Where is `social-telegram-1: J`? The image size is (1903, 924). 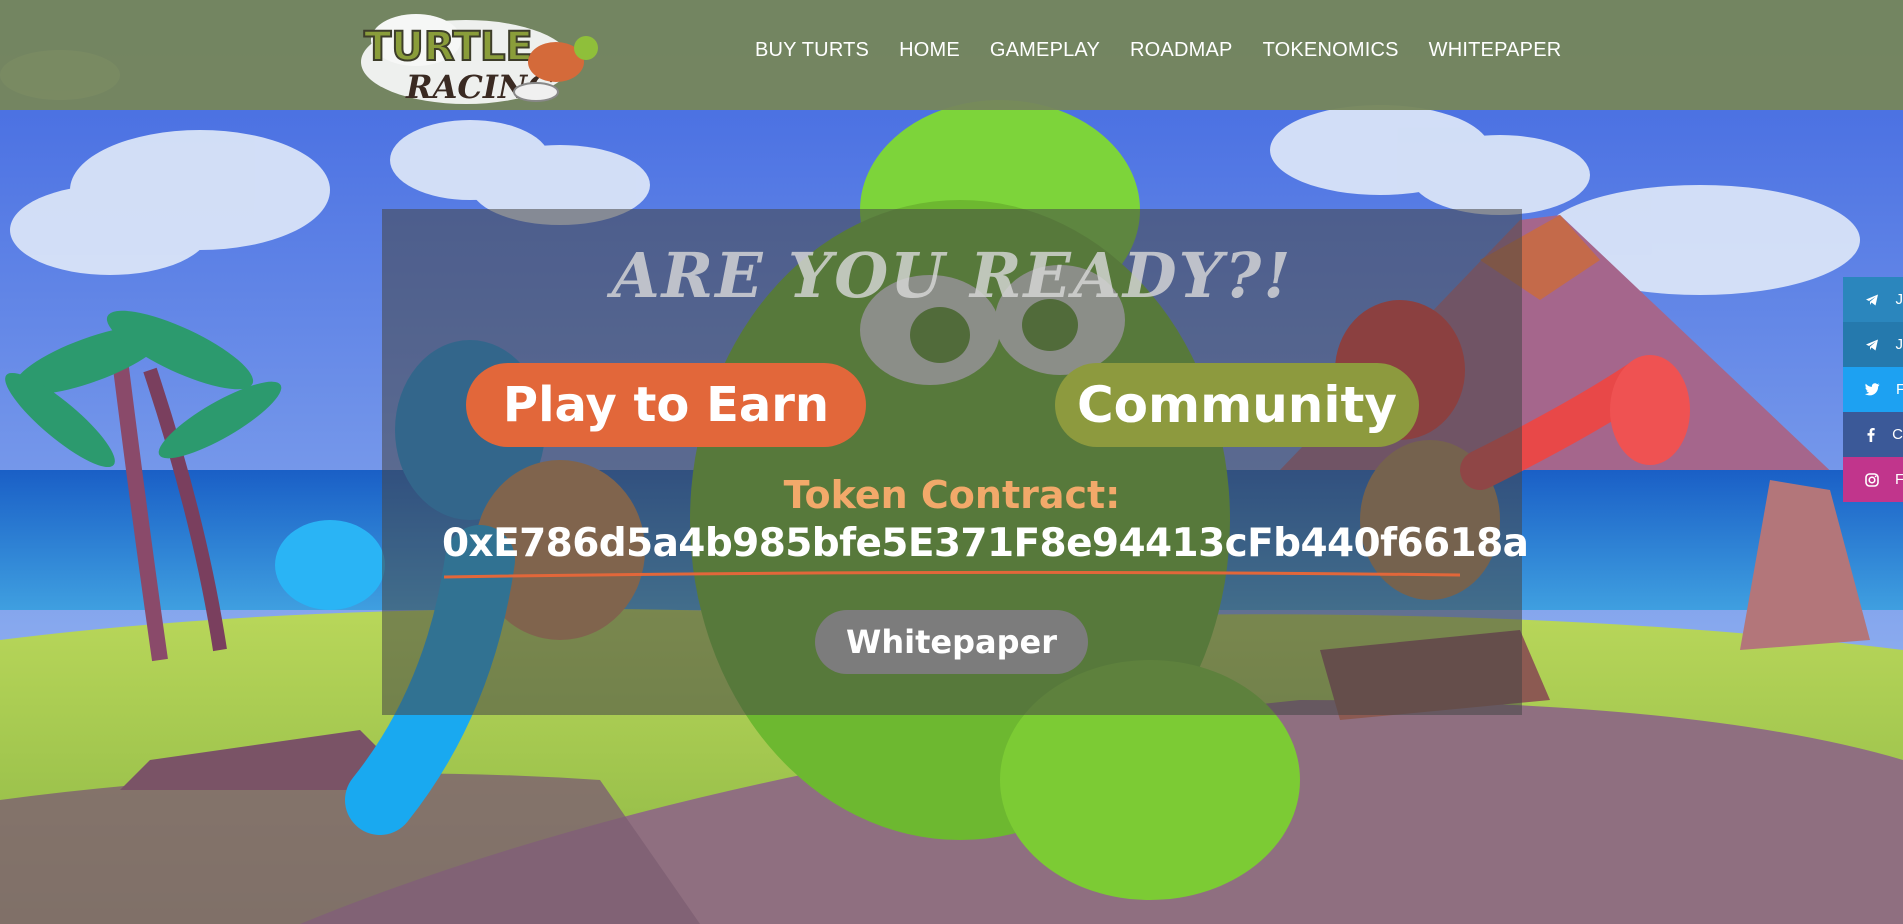
social-telegram-1: J is located at coordinates (1873, 299).